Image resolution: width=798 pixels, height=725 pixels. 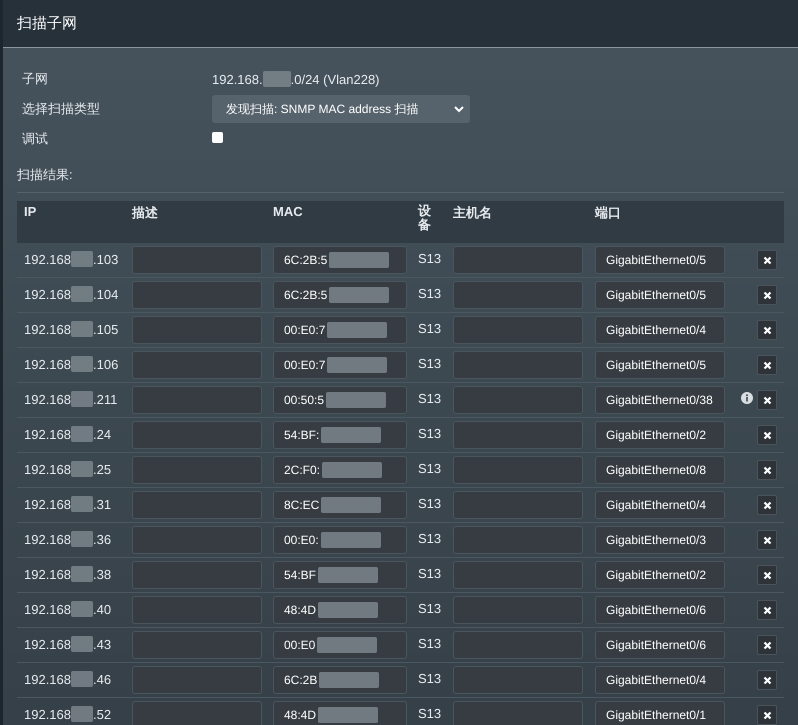 What do you see at coordinates (30, 211) in the screenshot?
I see `column-header: IP` at bounding box center [30, 211].